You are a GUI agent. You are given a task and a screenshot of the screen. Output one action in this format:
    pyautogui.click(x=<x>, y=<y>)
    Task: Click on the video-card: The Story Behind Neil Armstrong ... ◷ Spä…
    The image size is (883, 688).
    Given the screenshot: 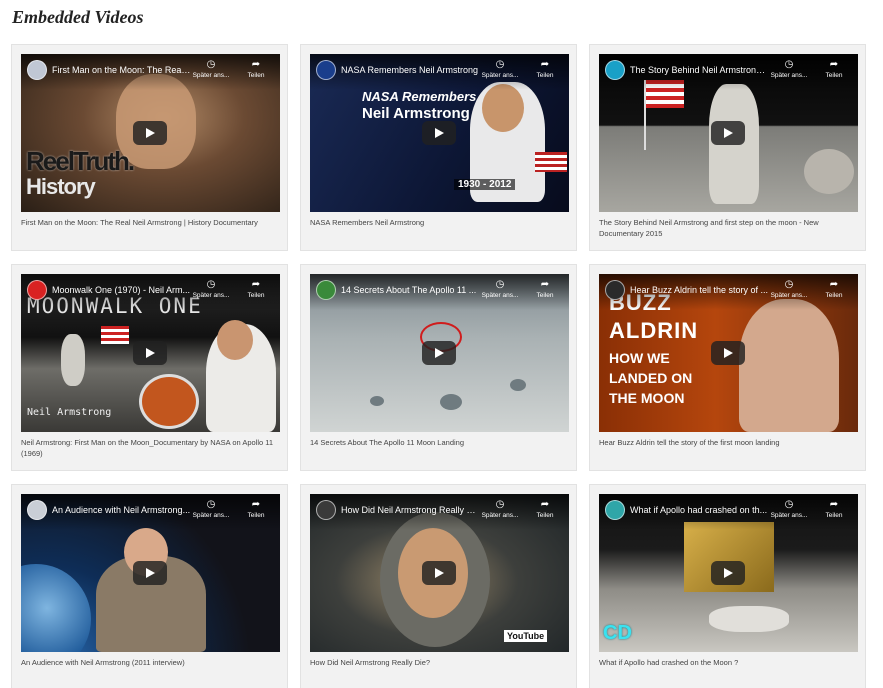 What is the action you would take?
    pyautogui.click(x=727, y=147)
    